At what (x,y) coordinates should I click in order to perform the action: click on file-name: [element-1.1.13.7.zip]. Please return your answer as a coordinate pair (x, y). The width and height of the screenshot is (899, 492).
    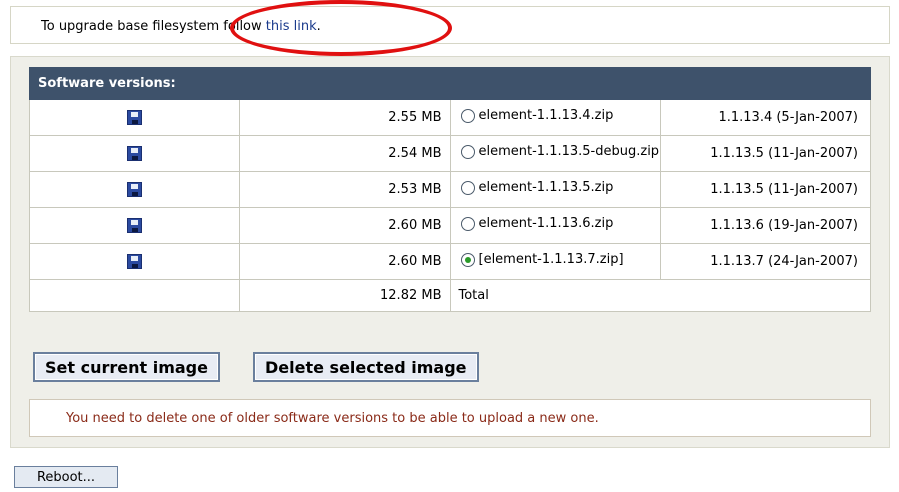
    Looking at the image, I should click on (551, 260).